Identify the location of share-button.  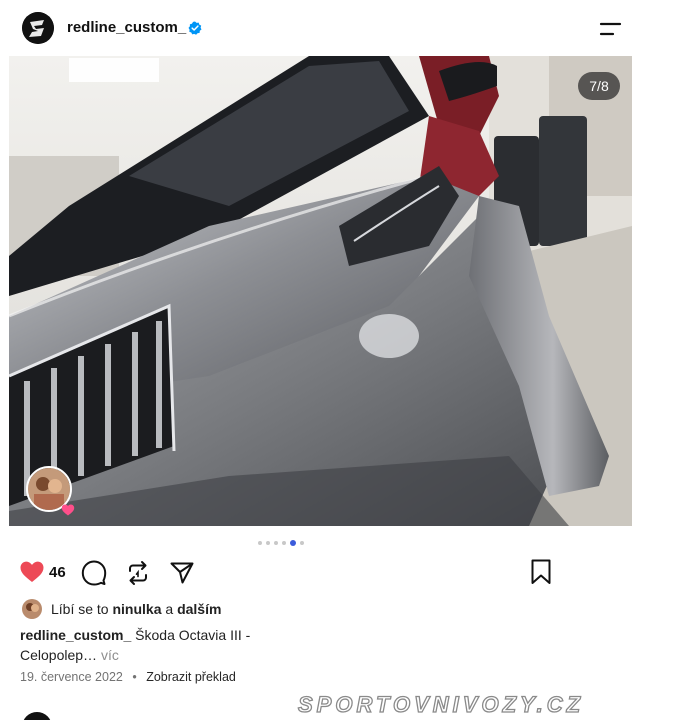
(182, 573).